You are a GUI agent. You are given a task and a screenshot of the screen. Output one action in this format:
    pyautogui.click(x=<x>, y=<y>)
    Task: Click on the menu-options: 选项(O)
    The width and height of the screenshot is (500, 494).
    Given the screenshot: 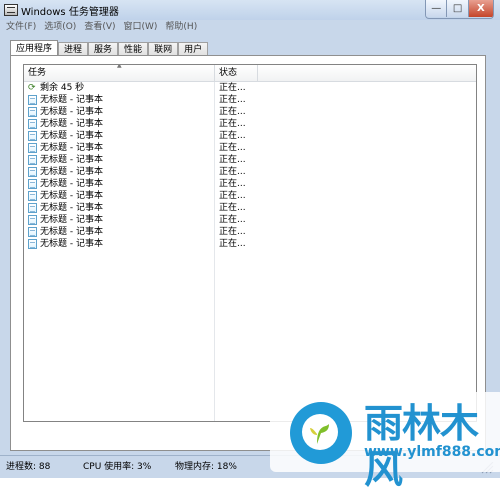 What is the action you would take?
    pyautogui.click(x=60, y=27)
    